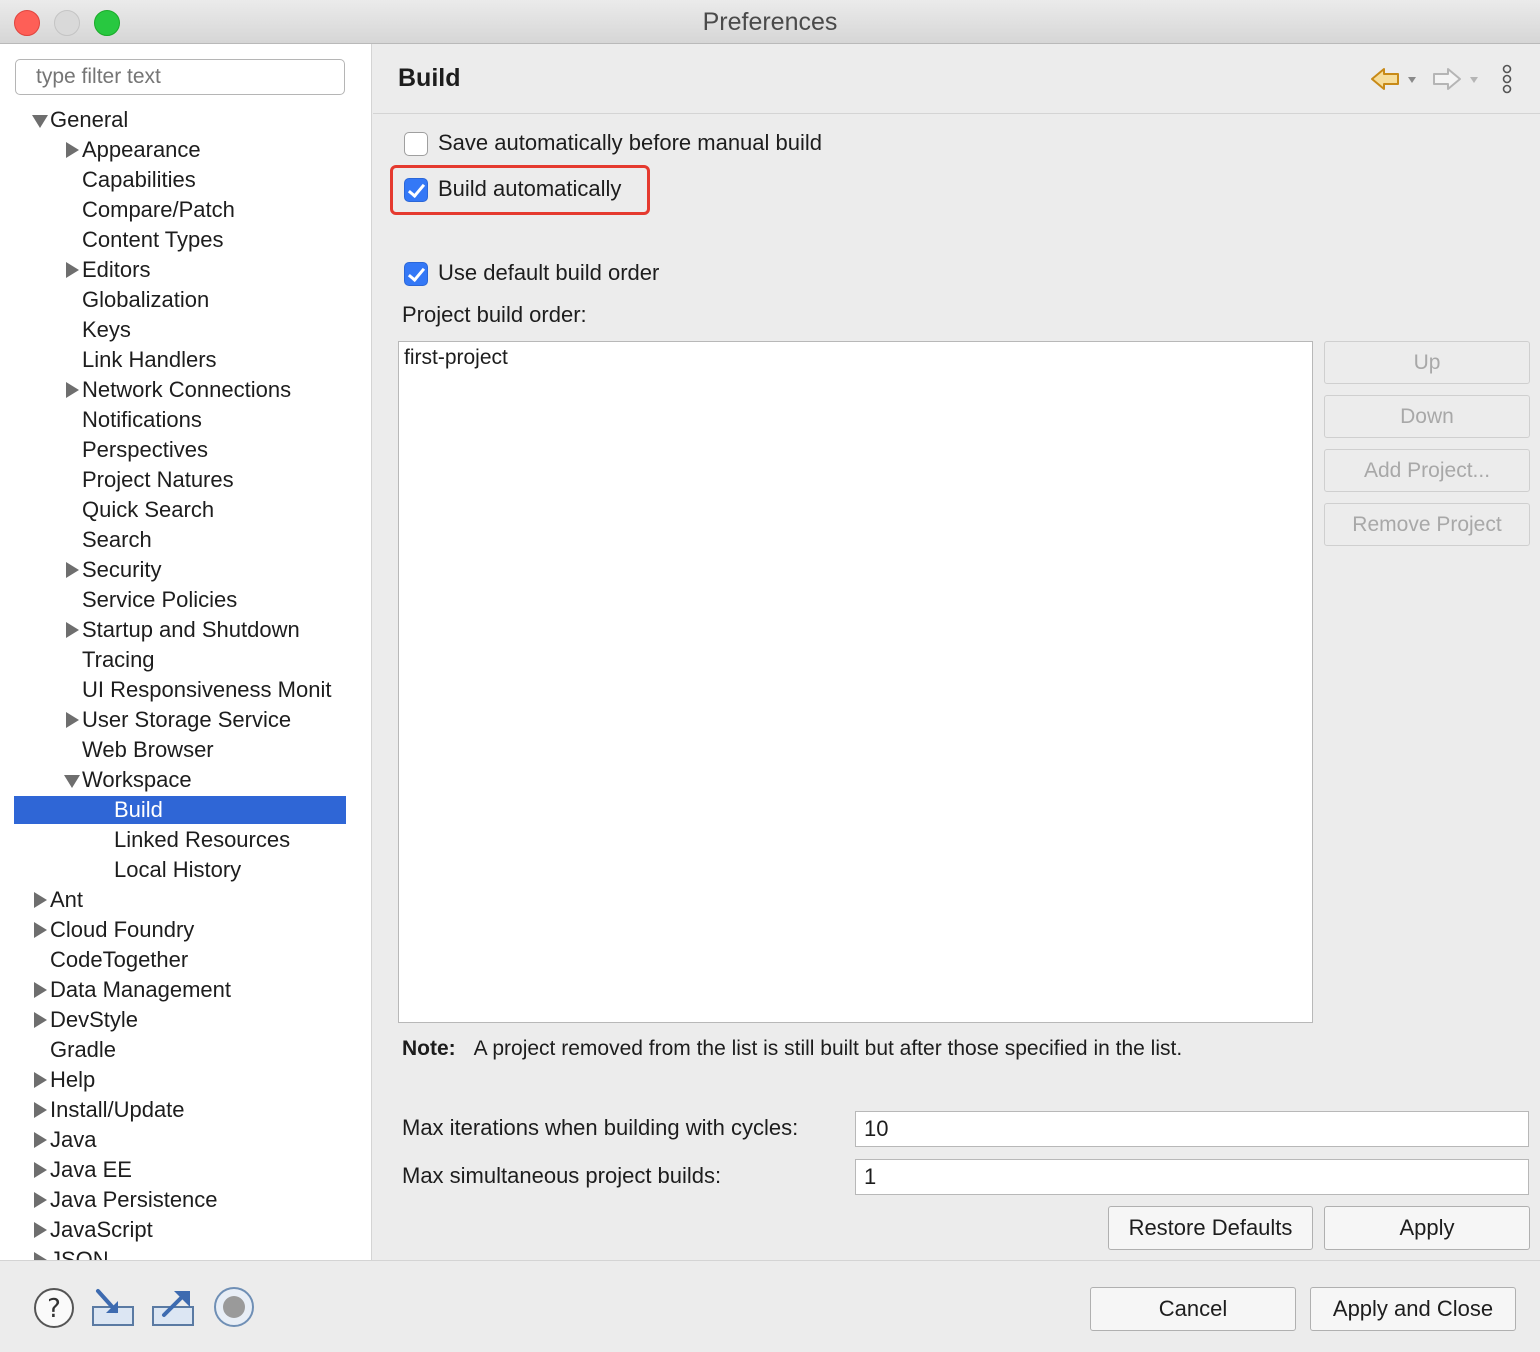 Image resolution: width=1540 pixels, height=1352 pixels. What do you see at coordinates (173, 450) in the screenshot?
I see `tree-item: Perspectives` at bounding box center [173, 450].